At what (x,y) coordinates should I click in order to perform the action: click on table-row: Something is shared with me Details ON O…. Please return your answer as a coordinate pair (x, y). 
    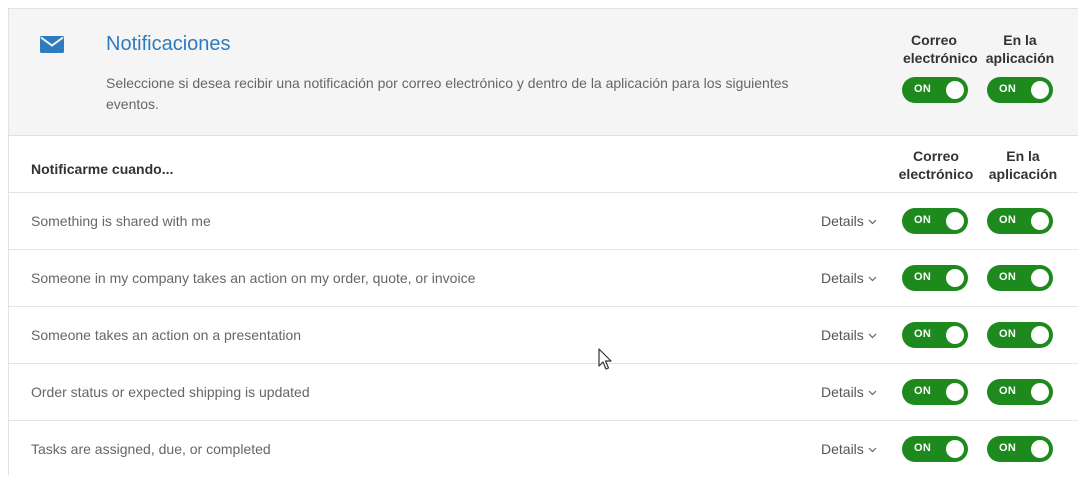
    Looking at the image, I should click on (543, 221).